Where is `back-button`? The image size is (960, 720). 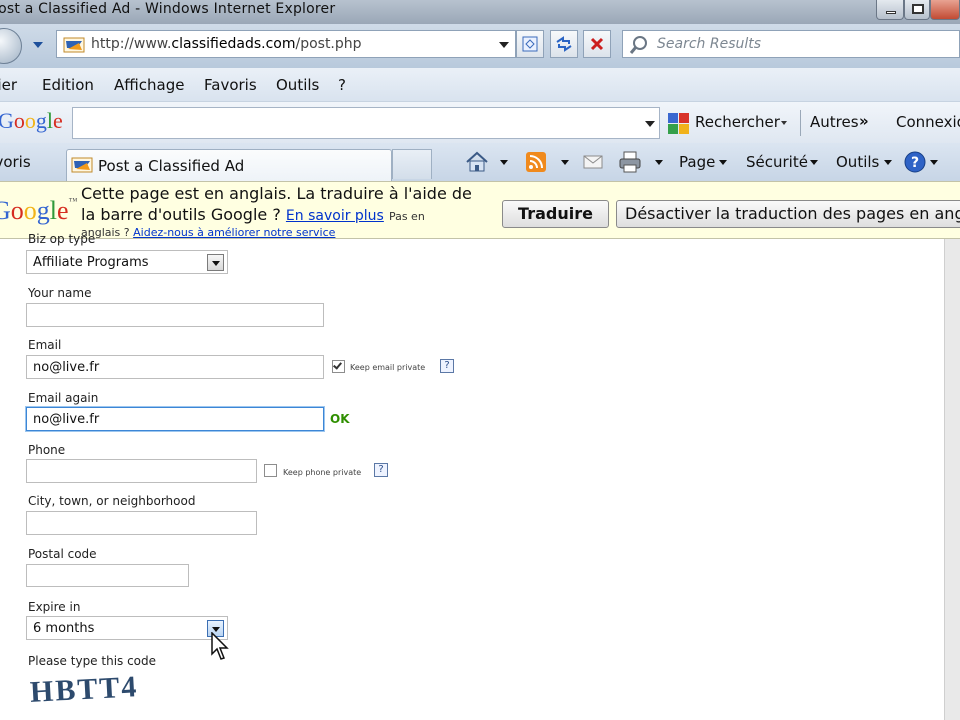 back-button is located at coordinates (11, 46).